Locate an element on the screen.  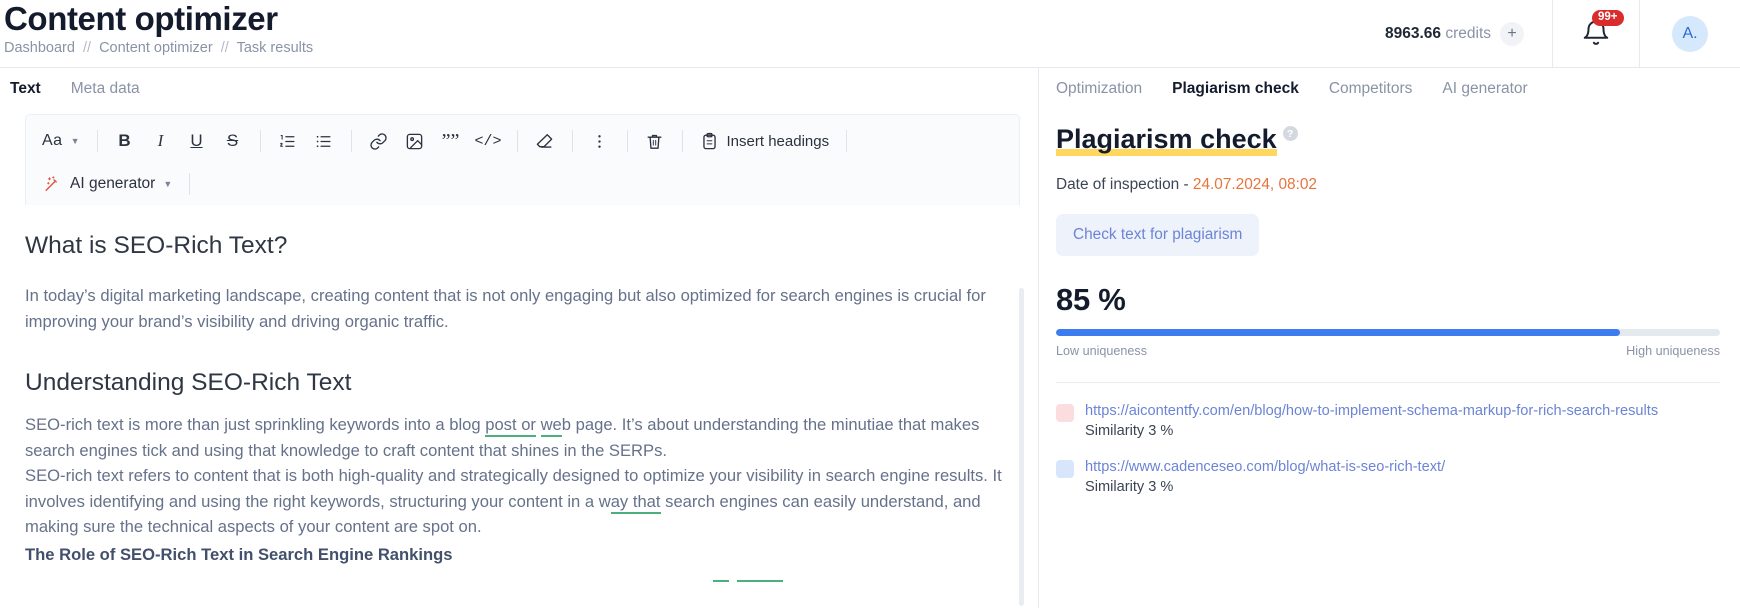
more-options-button is located at coordinates (600, 141).